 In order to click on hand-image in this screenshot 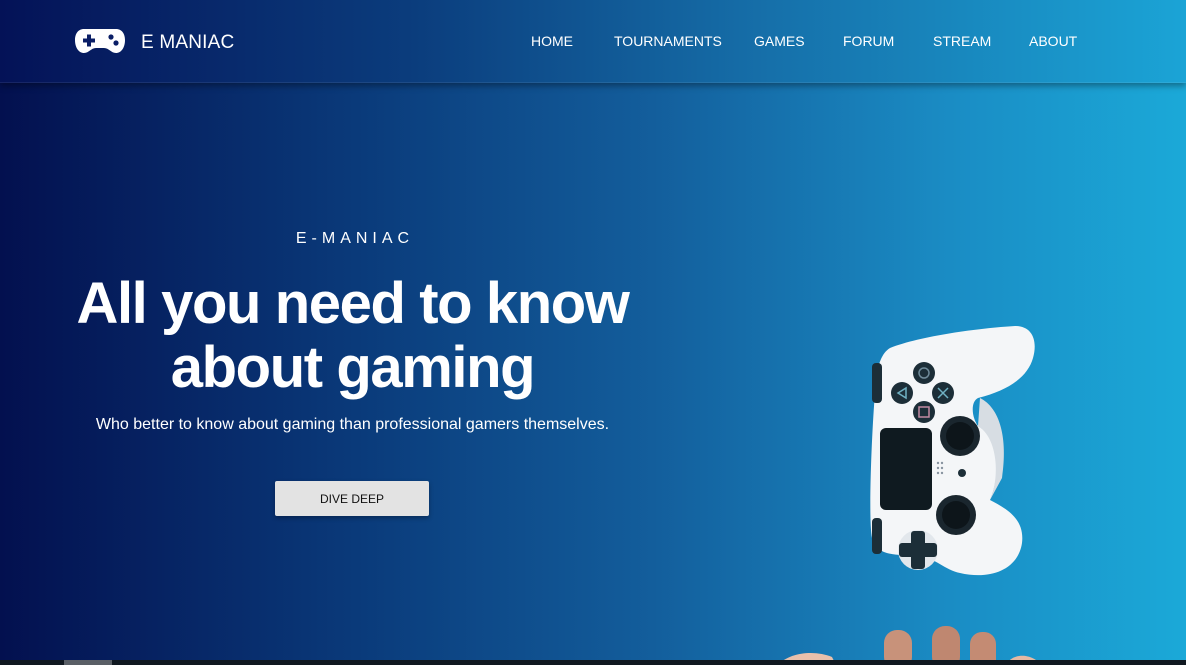, I will do `click(908, 645)`.